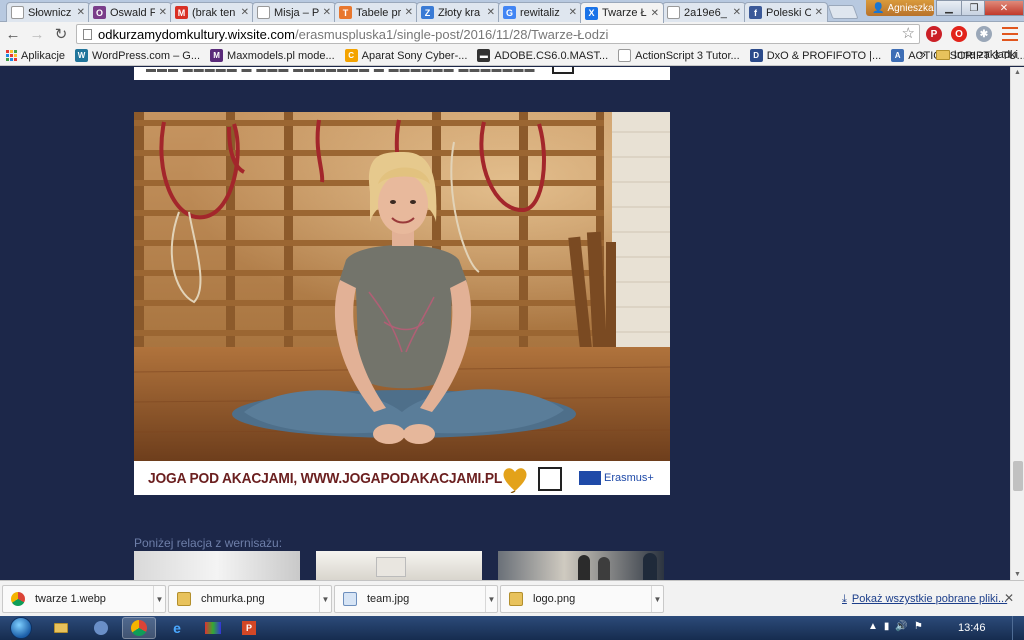 This screenshot has height=640, width=1024. What do you see at coordinates (84, 599) in the screenshot?
I see `download-item: twarze 1.webp ▼` at bounding box center [84, 599].